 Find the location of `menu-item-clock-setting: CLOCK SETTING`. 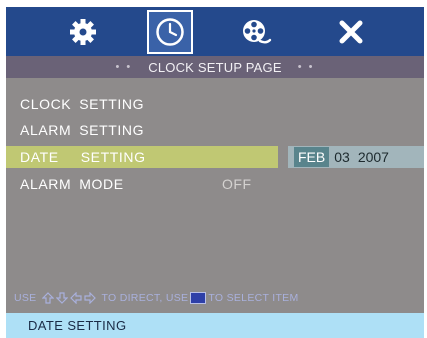

menu-item-clock-setting: CLOCK SETTING is located at coordinates (142, 104).